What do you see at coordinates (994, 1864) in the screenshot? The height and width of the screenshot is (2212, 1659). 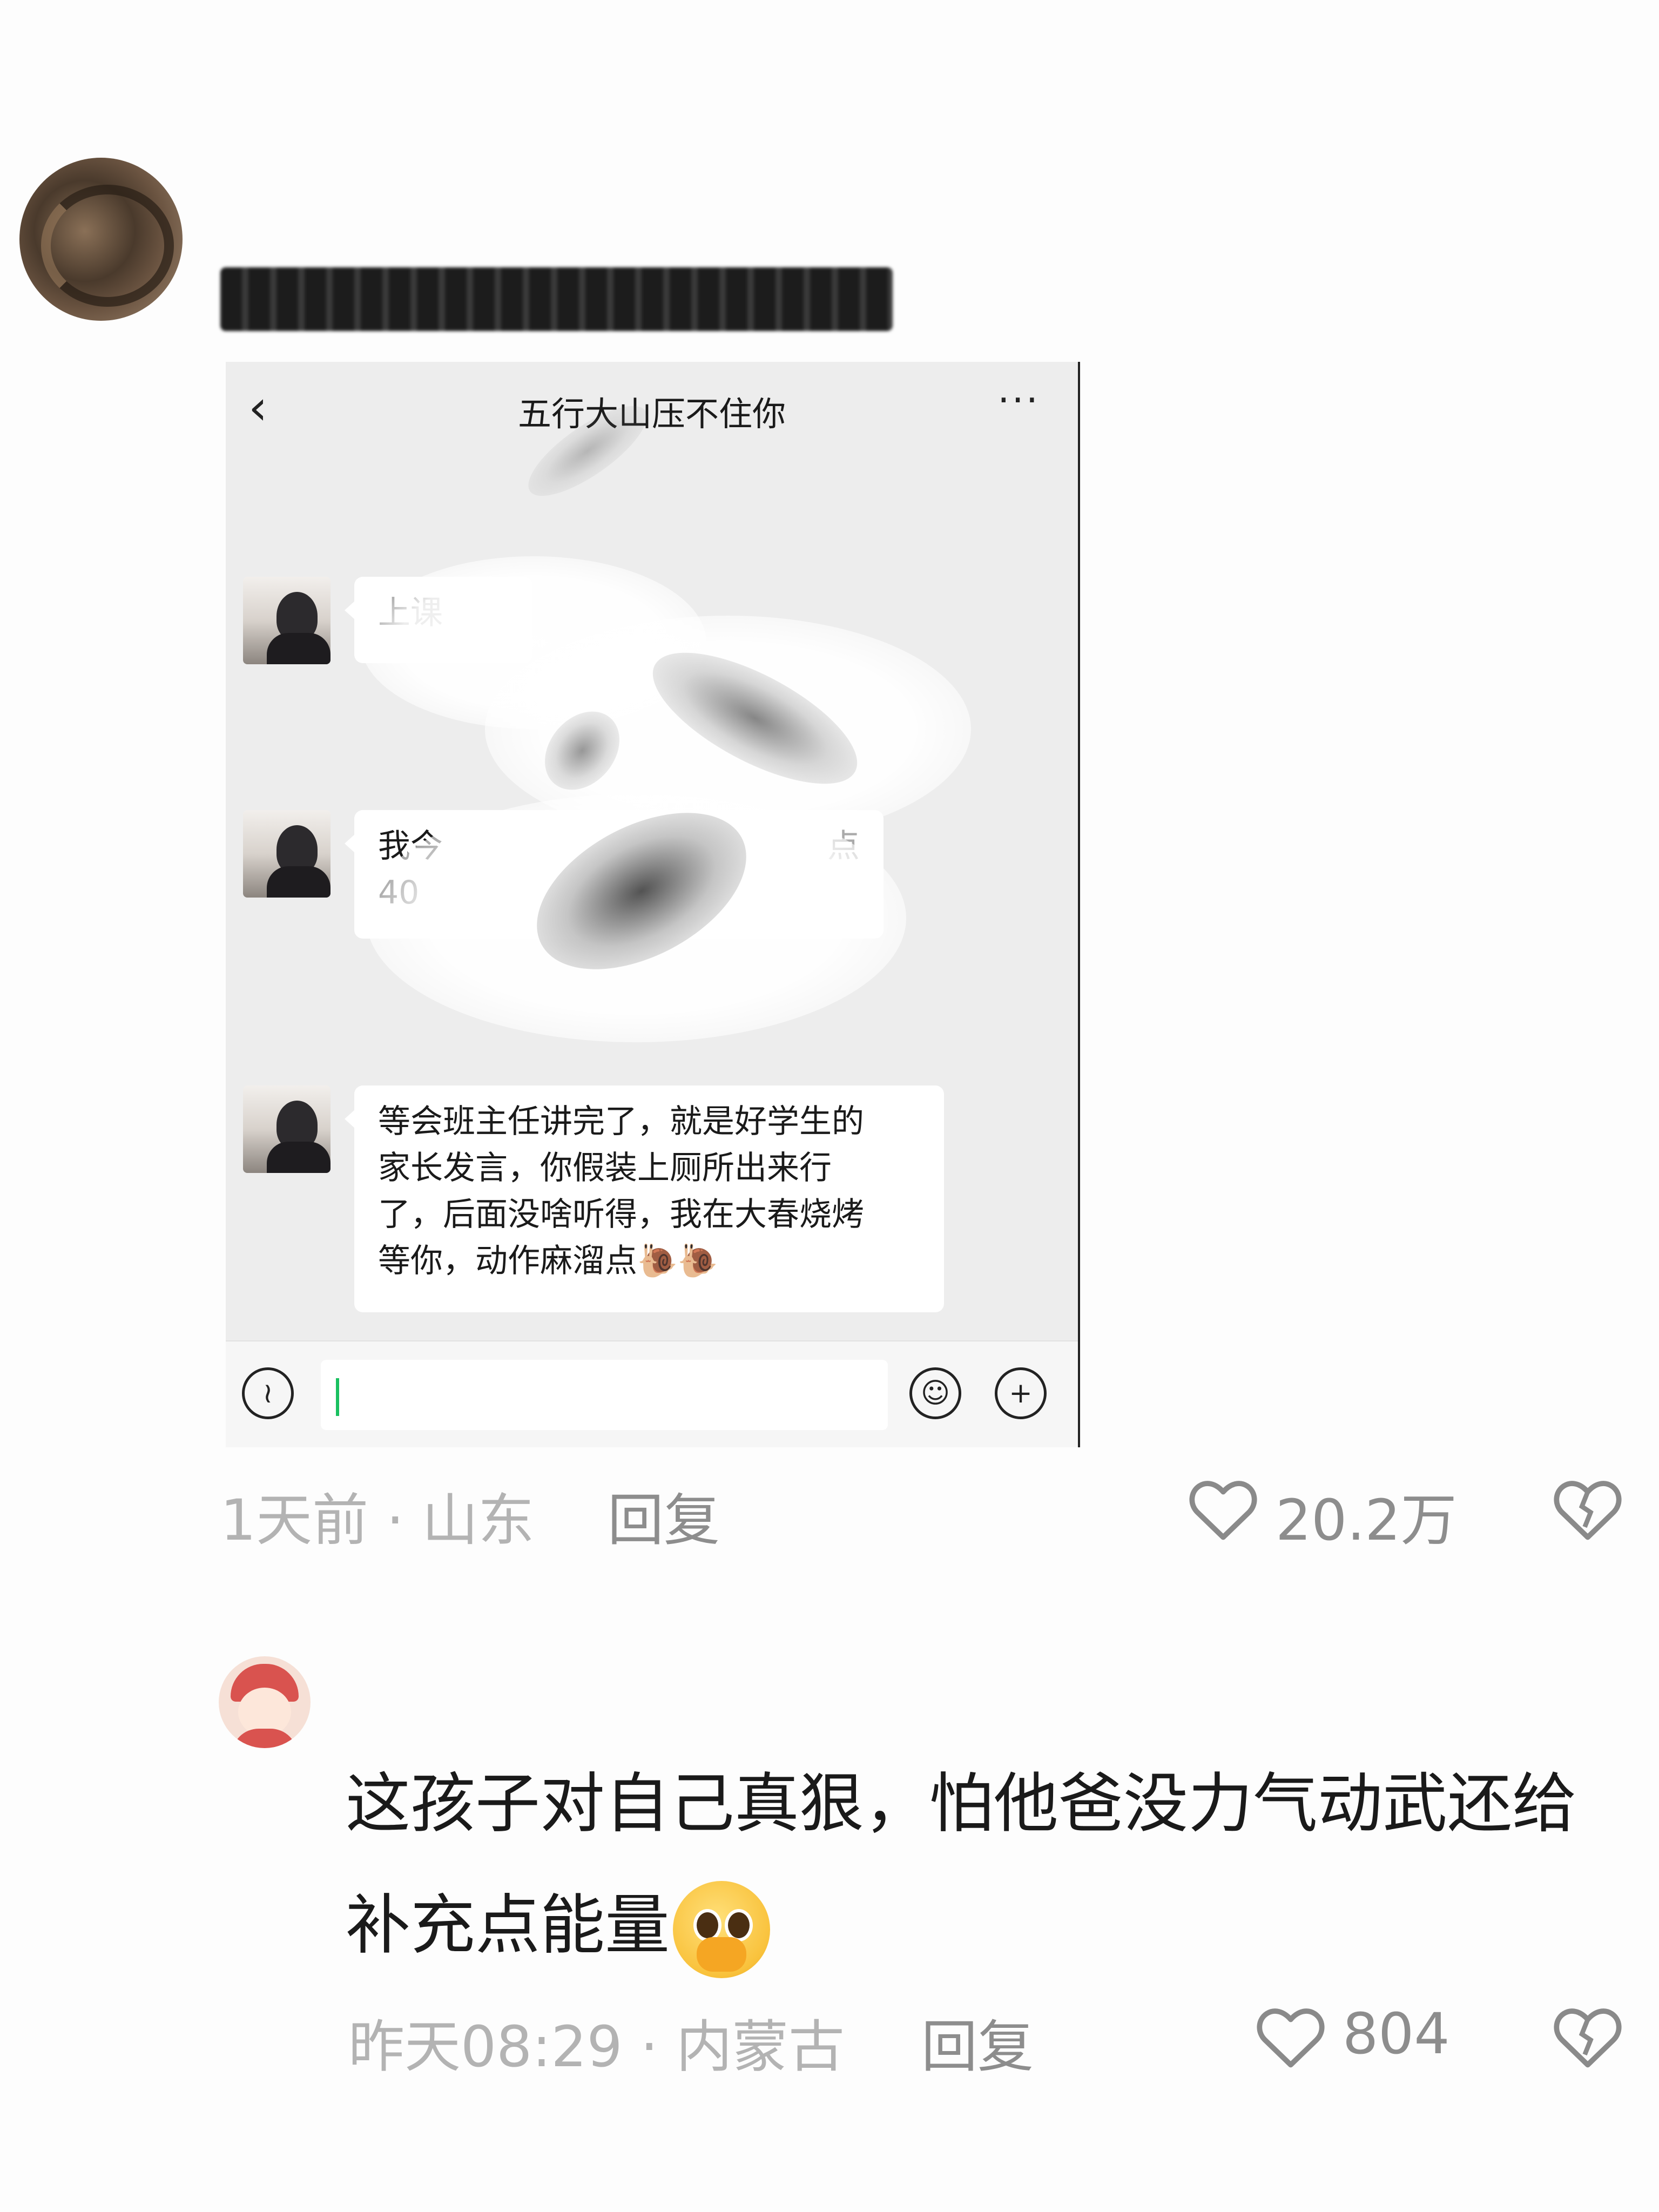 I see `comment-text: 这孩子对自己真狠，怕他爸没力气动武还给 补充点能量` at bounding box center [994, 1864].